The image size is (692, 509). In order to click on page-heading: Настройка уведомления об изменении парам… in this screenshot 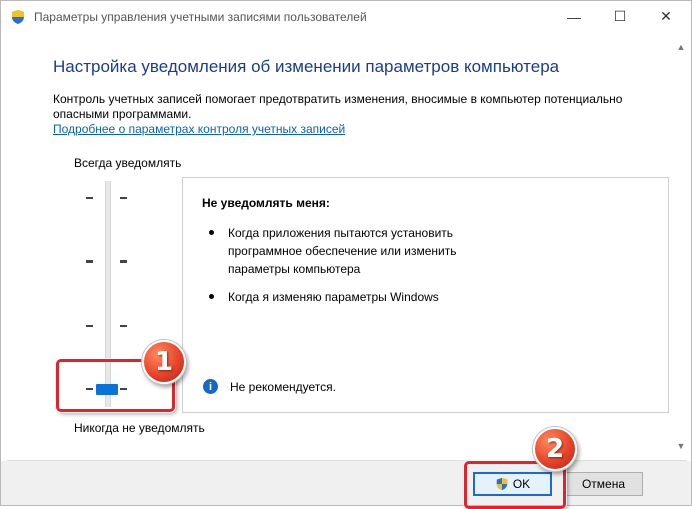, I will do `click(306, 66)`.